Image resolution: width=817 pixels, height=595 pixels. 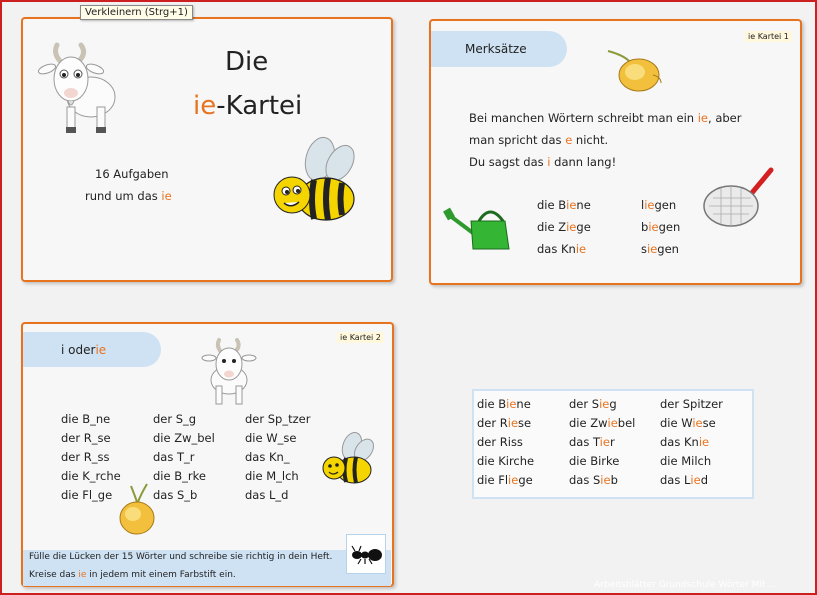 I want to click on title-die: Die, so click(x=247, y=62).